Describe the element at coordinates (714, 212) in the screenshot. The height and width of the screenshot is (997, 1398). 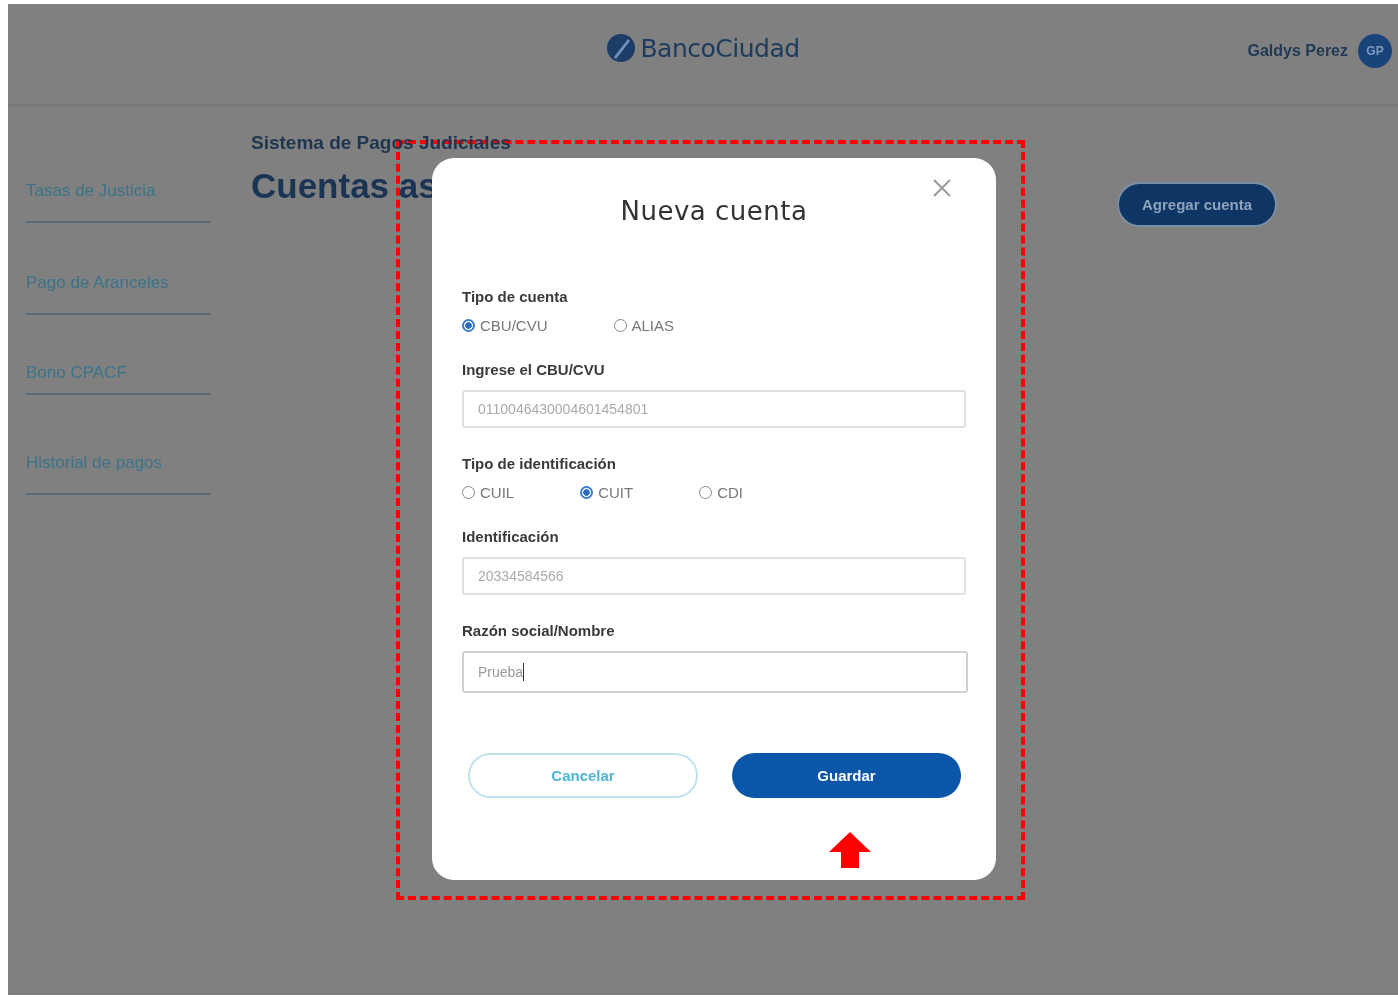
I see `dialog-title: Nueva cuenta` at that location.